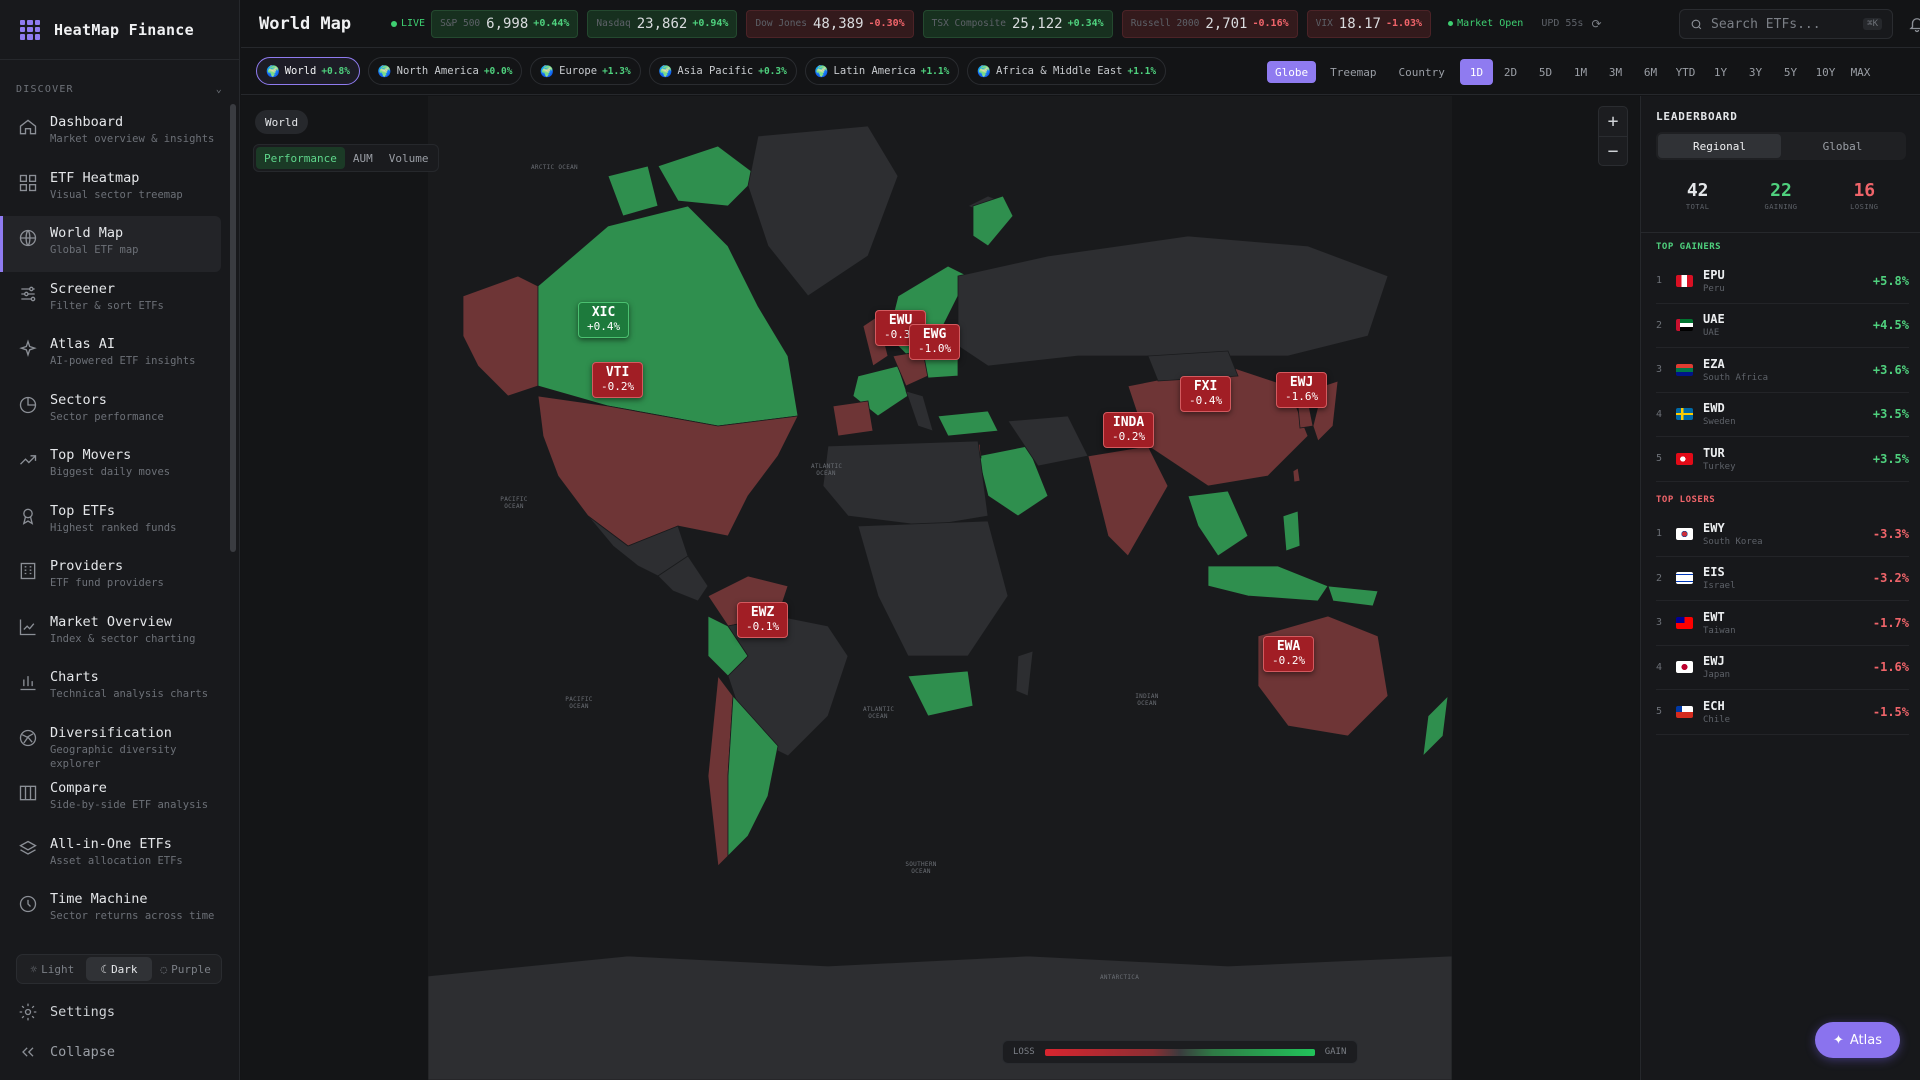 The image size is (1920, 1080). What do you see at coordinates (505, 23) in the screenshot?
I see `ticker-s-p-500: S&P 500 6,998 +0.44%` at bounding box center [505, 23].